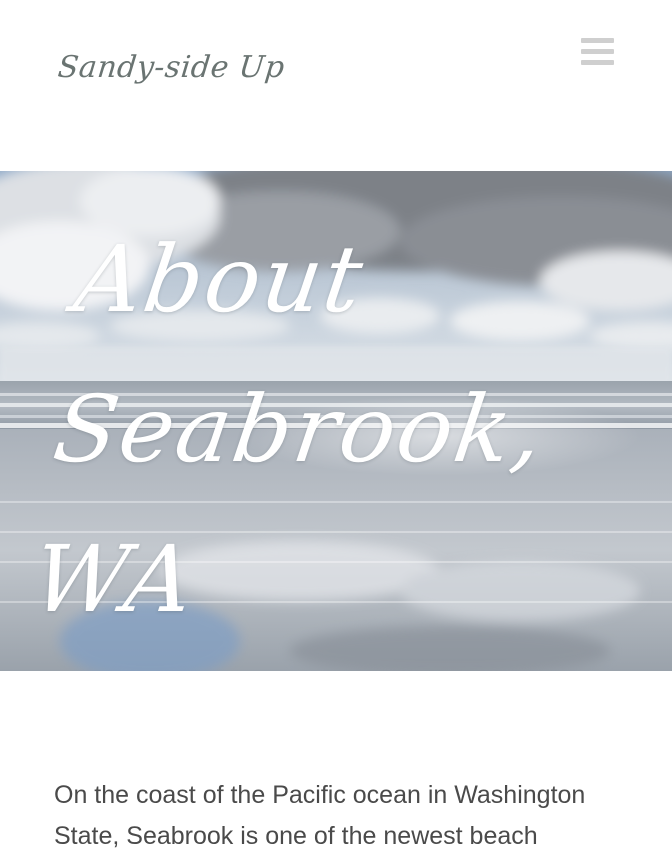  What do you see at coordinates (219, 279) in the screenshot?
I see `page-title-line: About` at bounding box center [219, 279].